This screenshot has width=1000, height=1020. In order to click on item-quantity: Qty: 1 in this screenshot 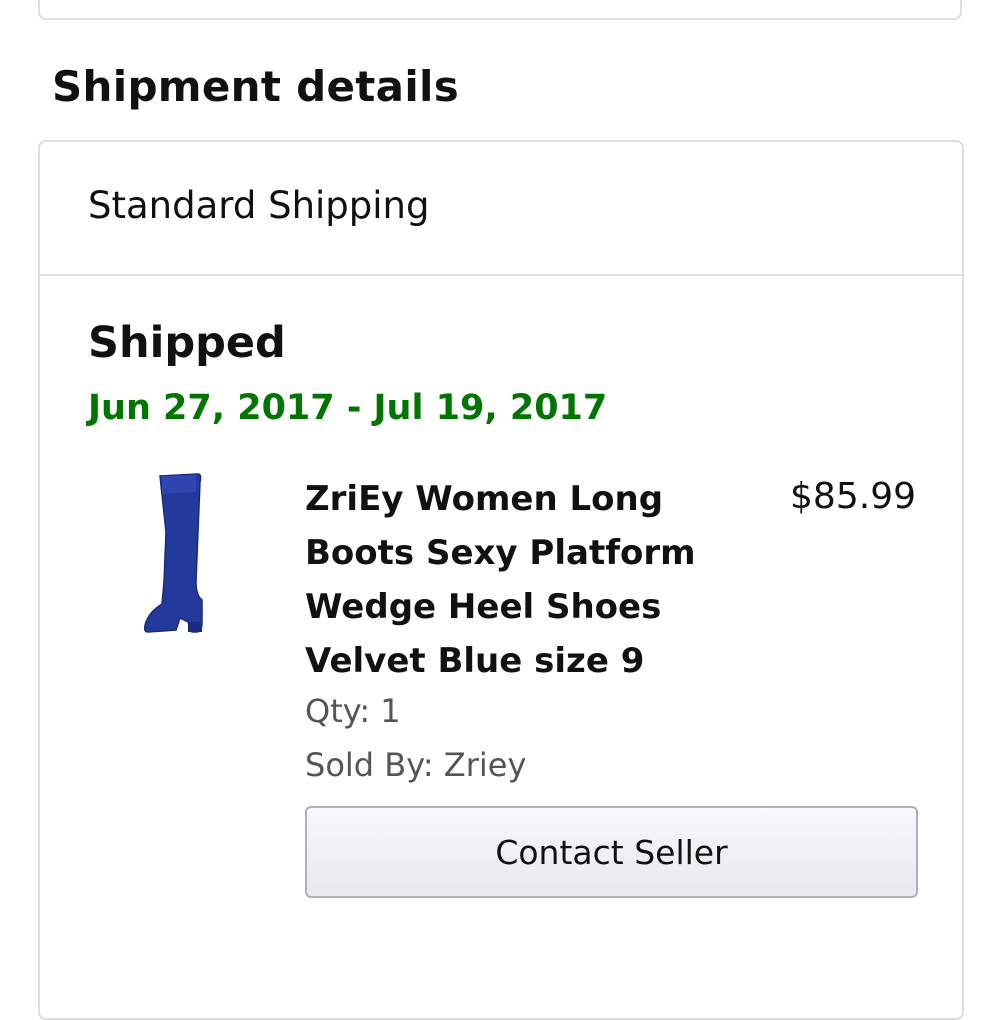, I will do `click(353, 711)`.